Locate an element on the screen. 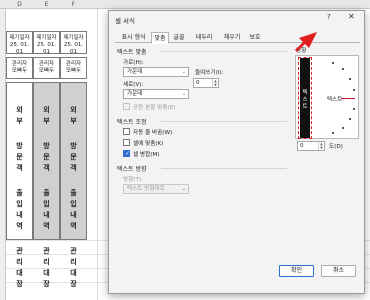  angle-needle is located at coordinates (348, 98).